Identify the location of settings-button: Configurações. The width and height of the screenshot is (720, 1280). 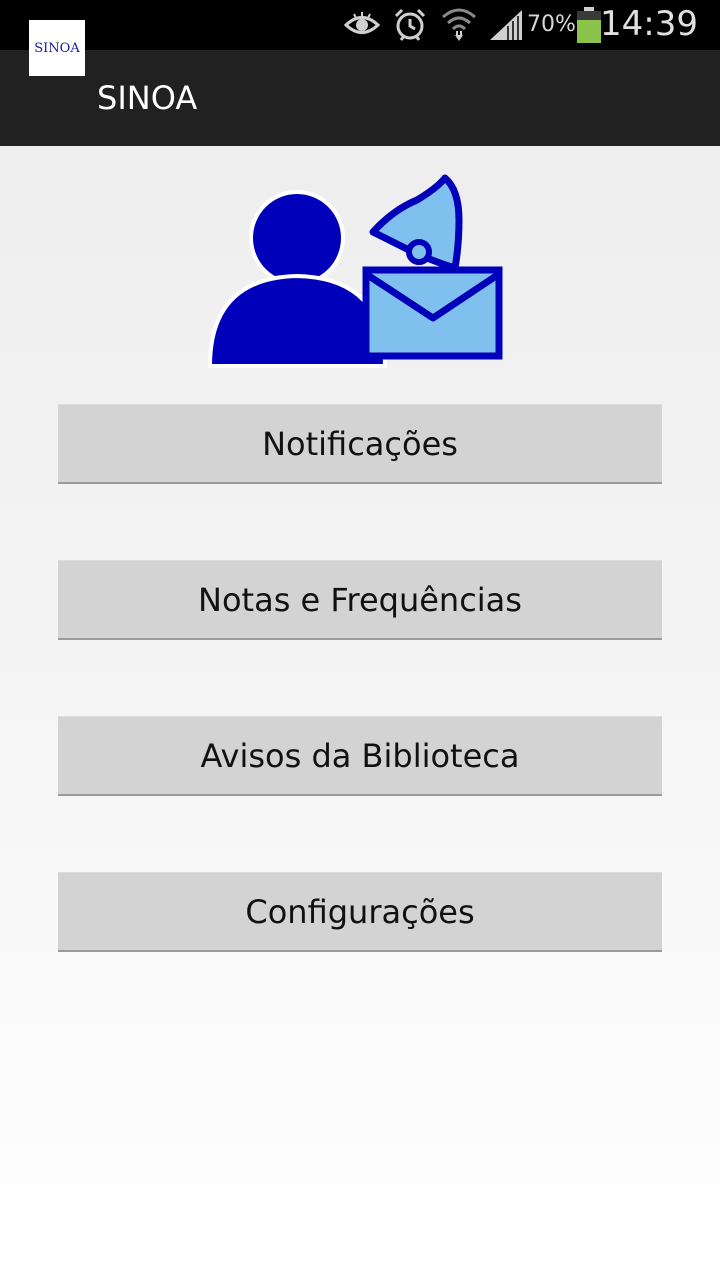
(360, 912).